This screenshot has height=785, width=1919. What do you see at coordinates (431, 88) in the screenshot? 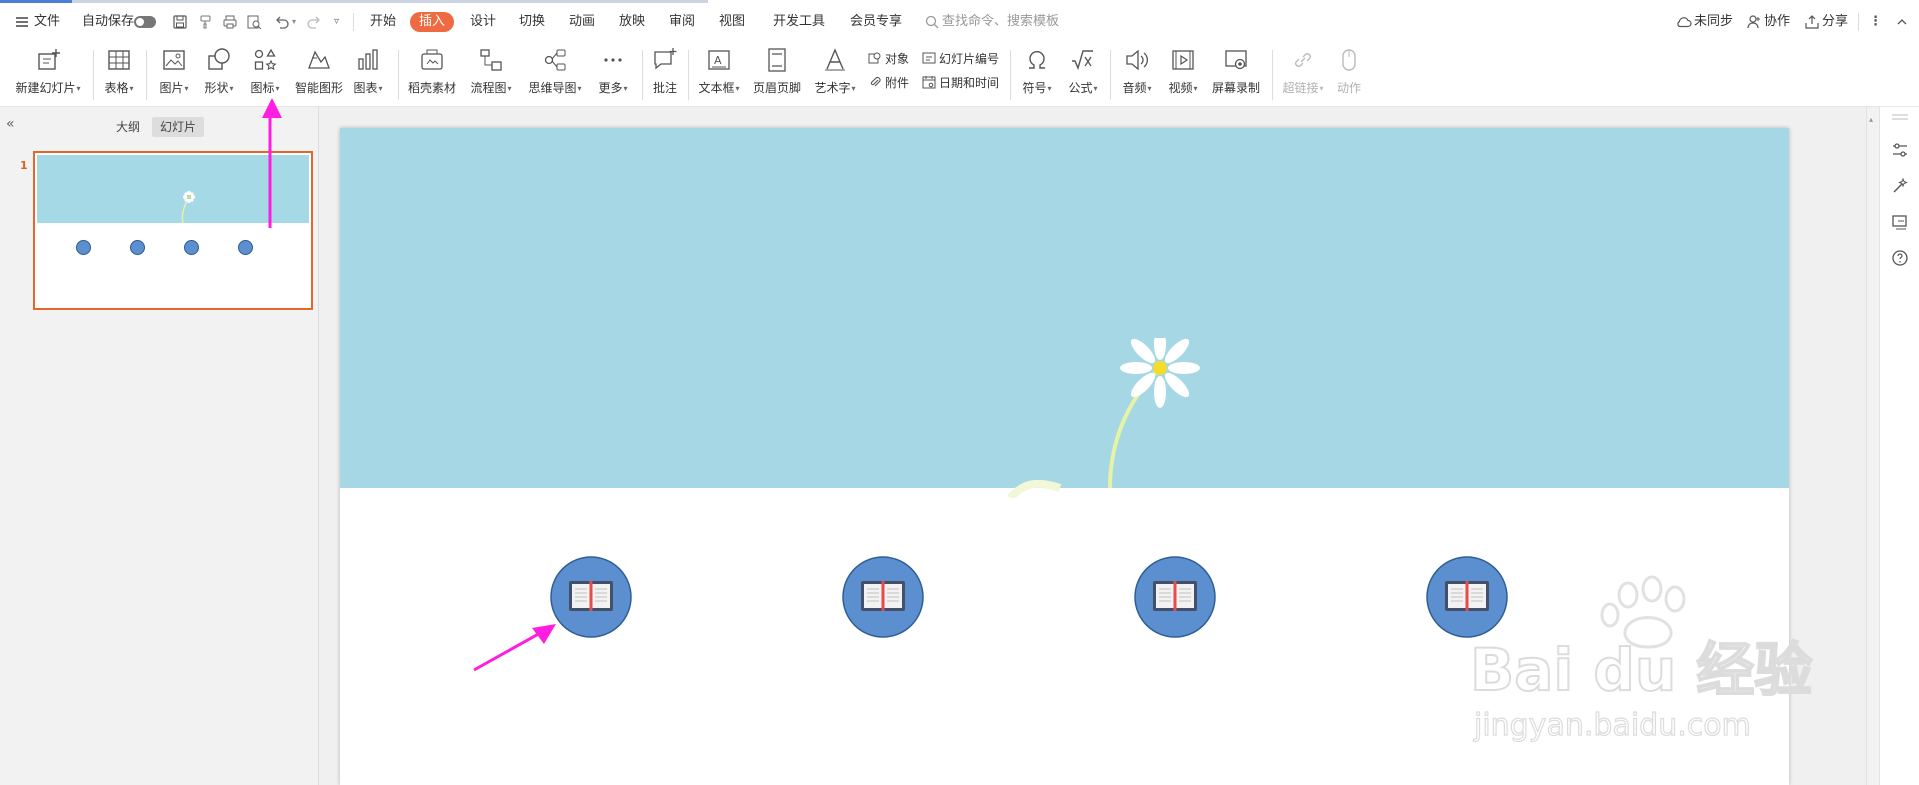
I see `docer-label: 稻壳素材` at bounding box center [431, 88].